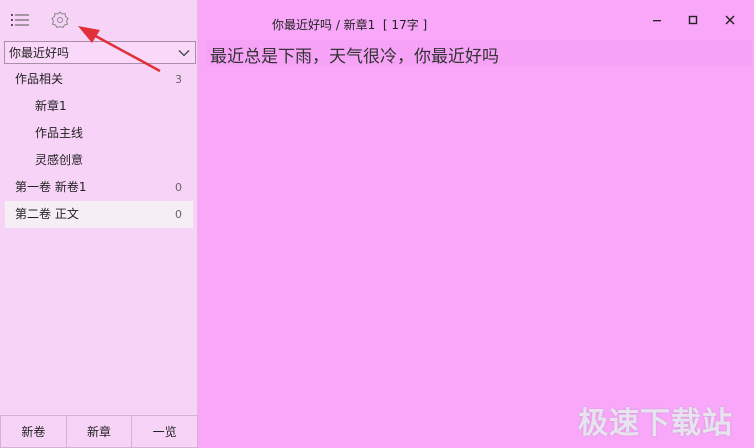 This screenshot has height=448, width=754. What do you see at coordinates (59, 133) in the screenshot?
I see `tree-item-label: 作品主线` at bounding box center [59, 133].